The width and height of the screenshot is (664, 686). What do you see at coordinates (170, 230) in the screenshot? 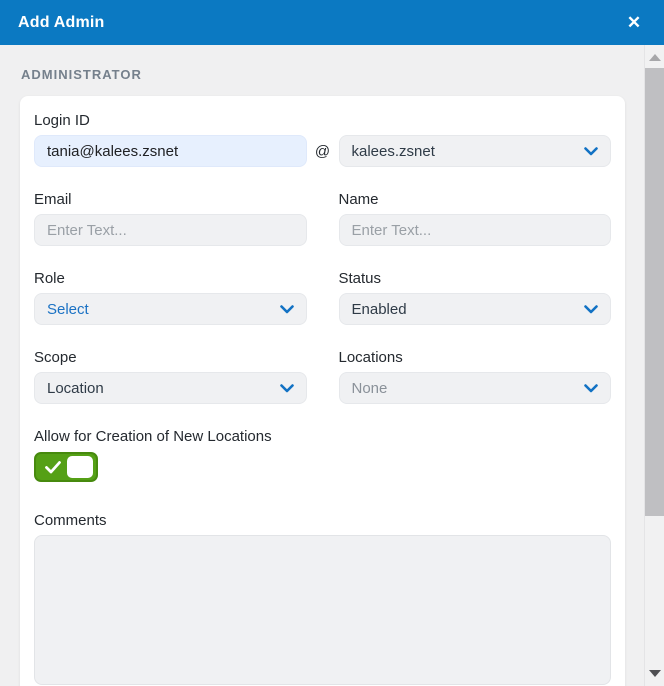
I see `email-input` at bounding box center [170, 230].